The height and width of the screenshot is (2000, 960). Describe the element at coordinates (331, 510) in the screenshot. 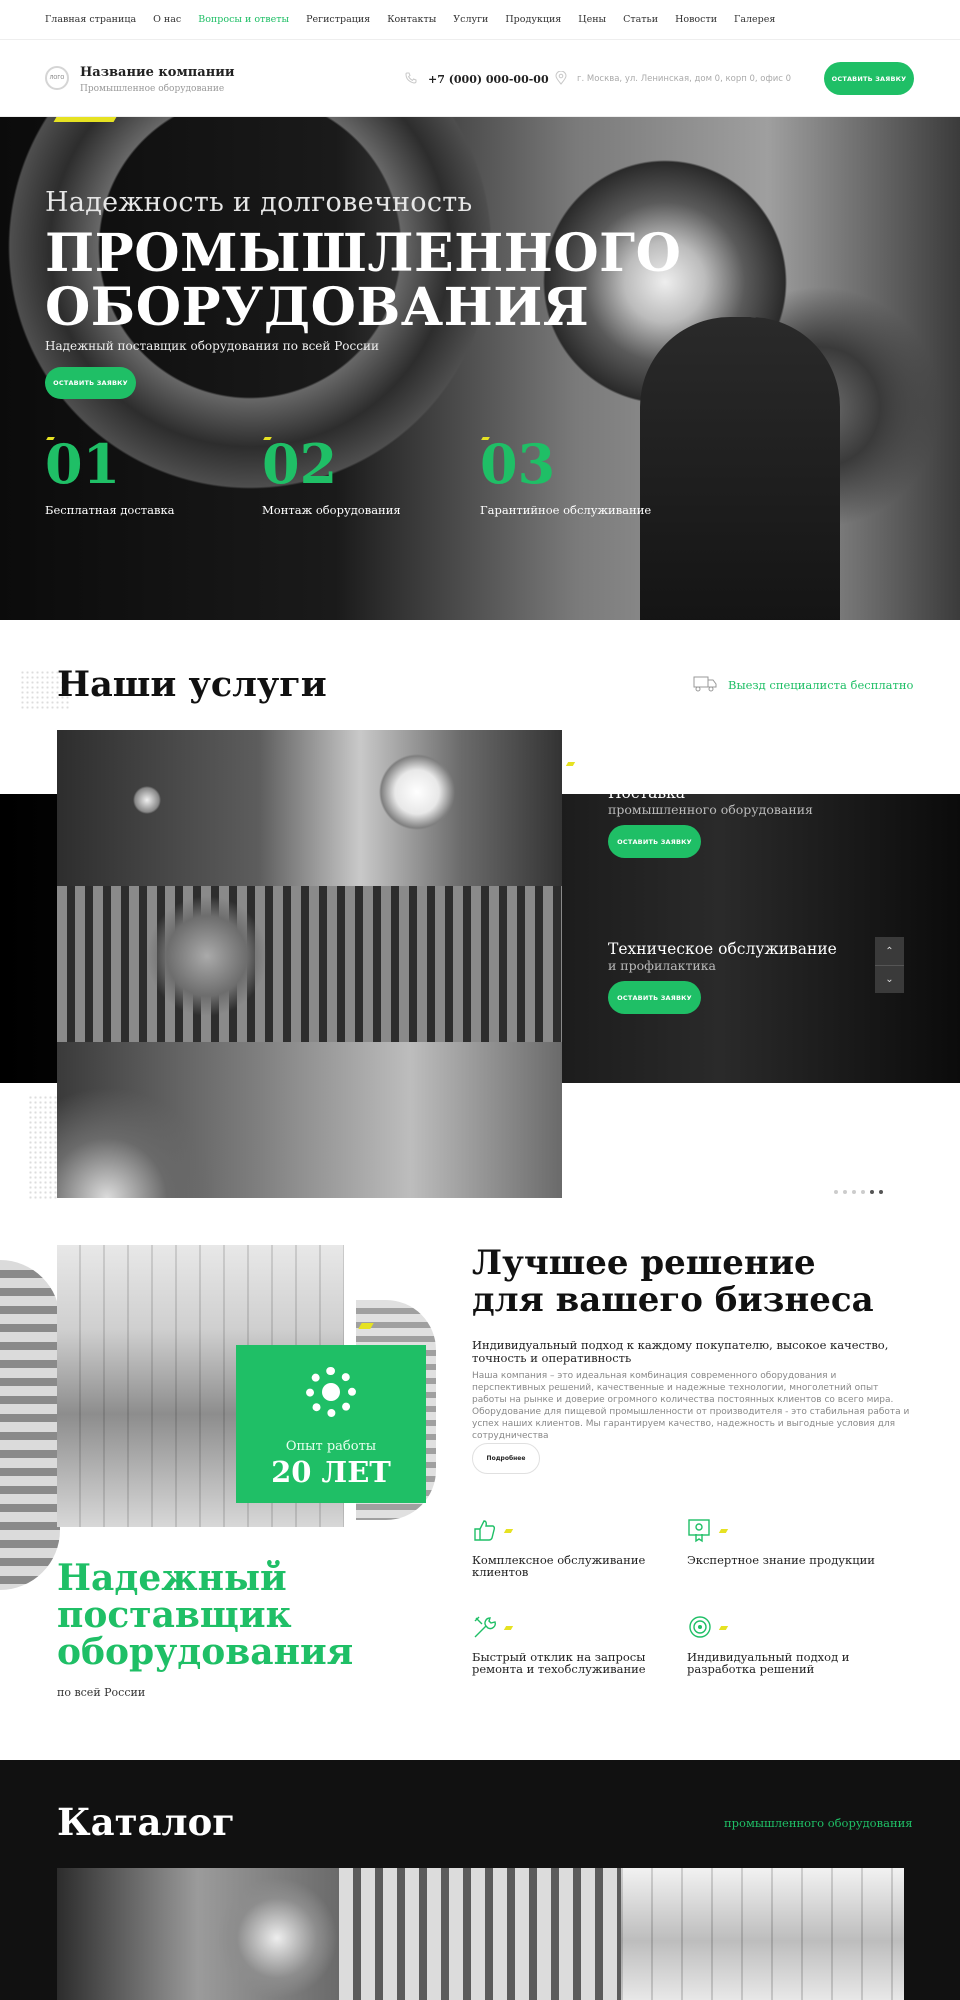

I see `feature-label: Монтаж оборудования` at that location.